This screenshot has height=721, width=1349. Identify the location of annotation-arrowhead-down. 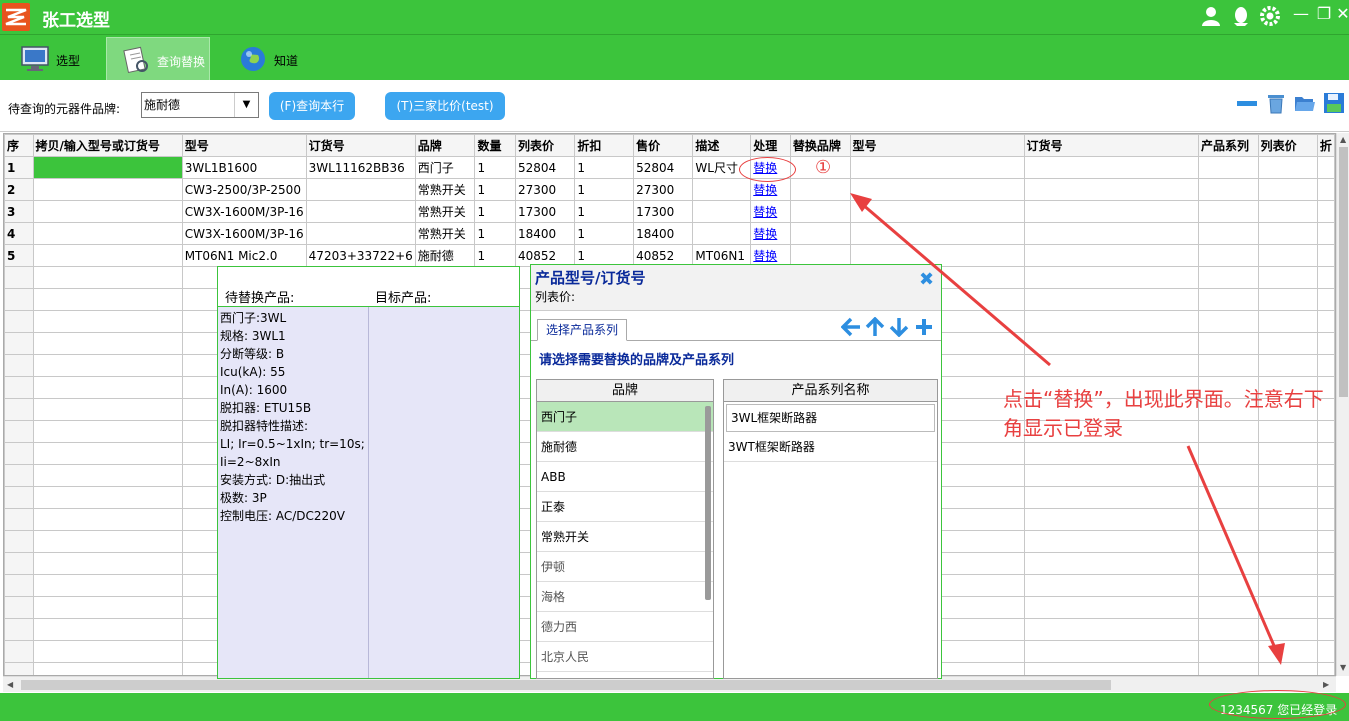
(1276, 654).